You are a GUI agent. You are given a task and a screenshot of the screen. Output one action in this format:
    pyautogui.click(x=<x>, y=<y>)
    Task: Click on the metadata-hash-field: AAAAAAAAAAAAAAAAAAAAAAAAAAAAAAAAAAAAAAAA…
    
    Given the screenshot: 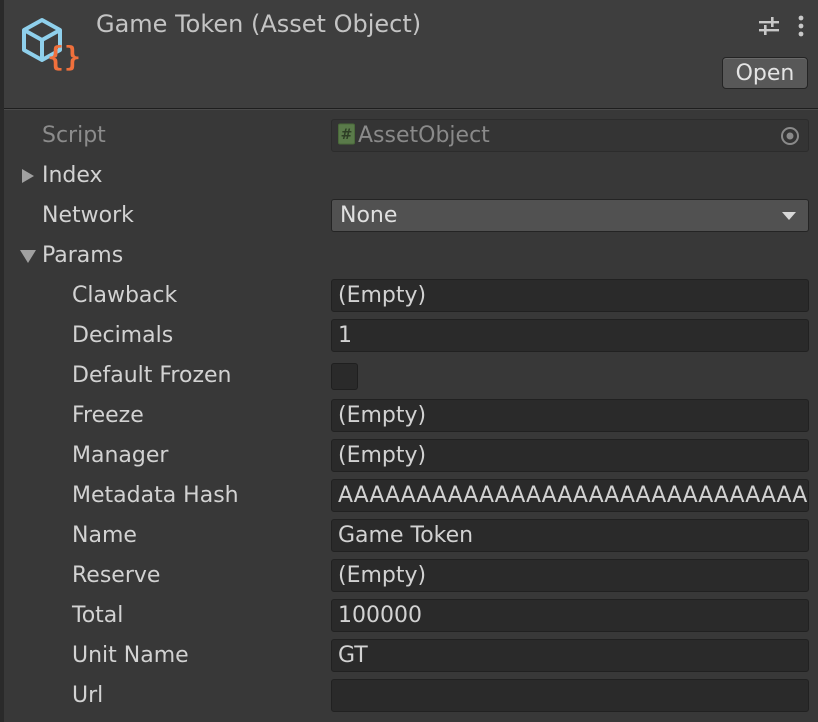 What is the action you would take?
    pyautogui.click(x=570, y=495)
    